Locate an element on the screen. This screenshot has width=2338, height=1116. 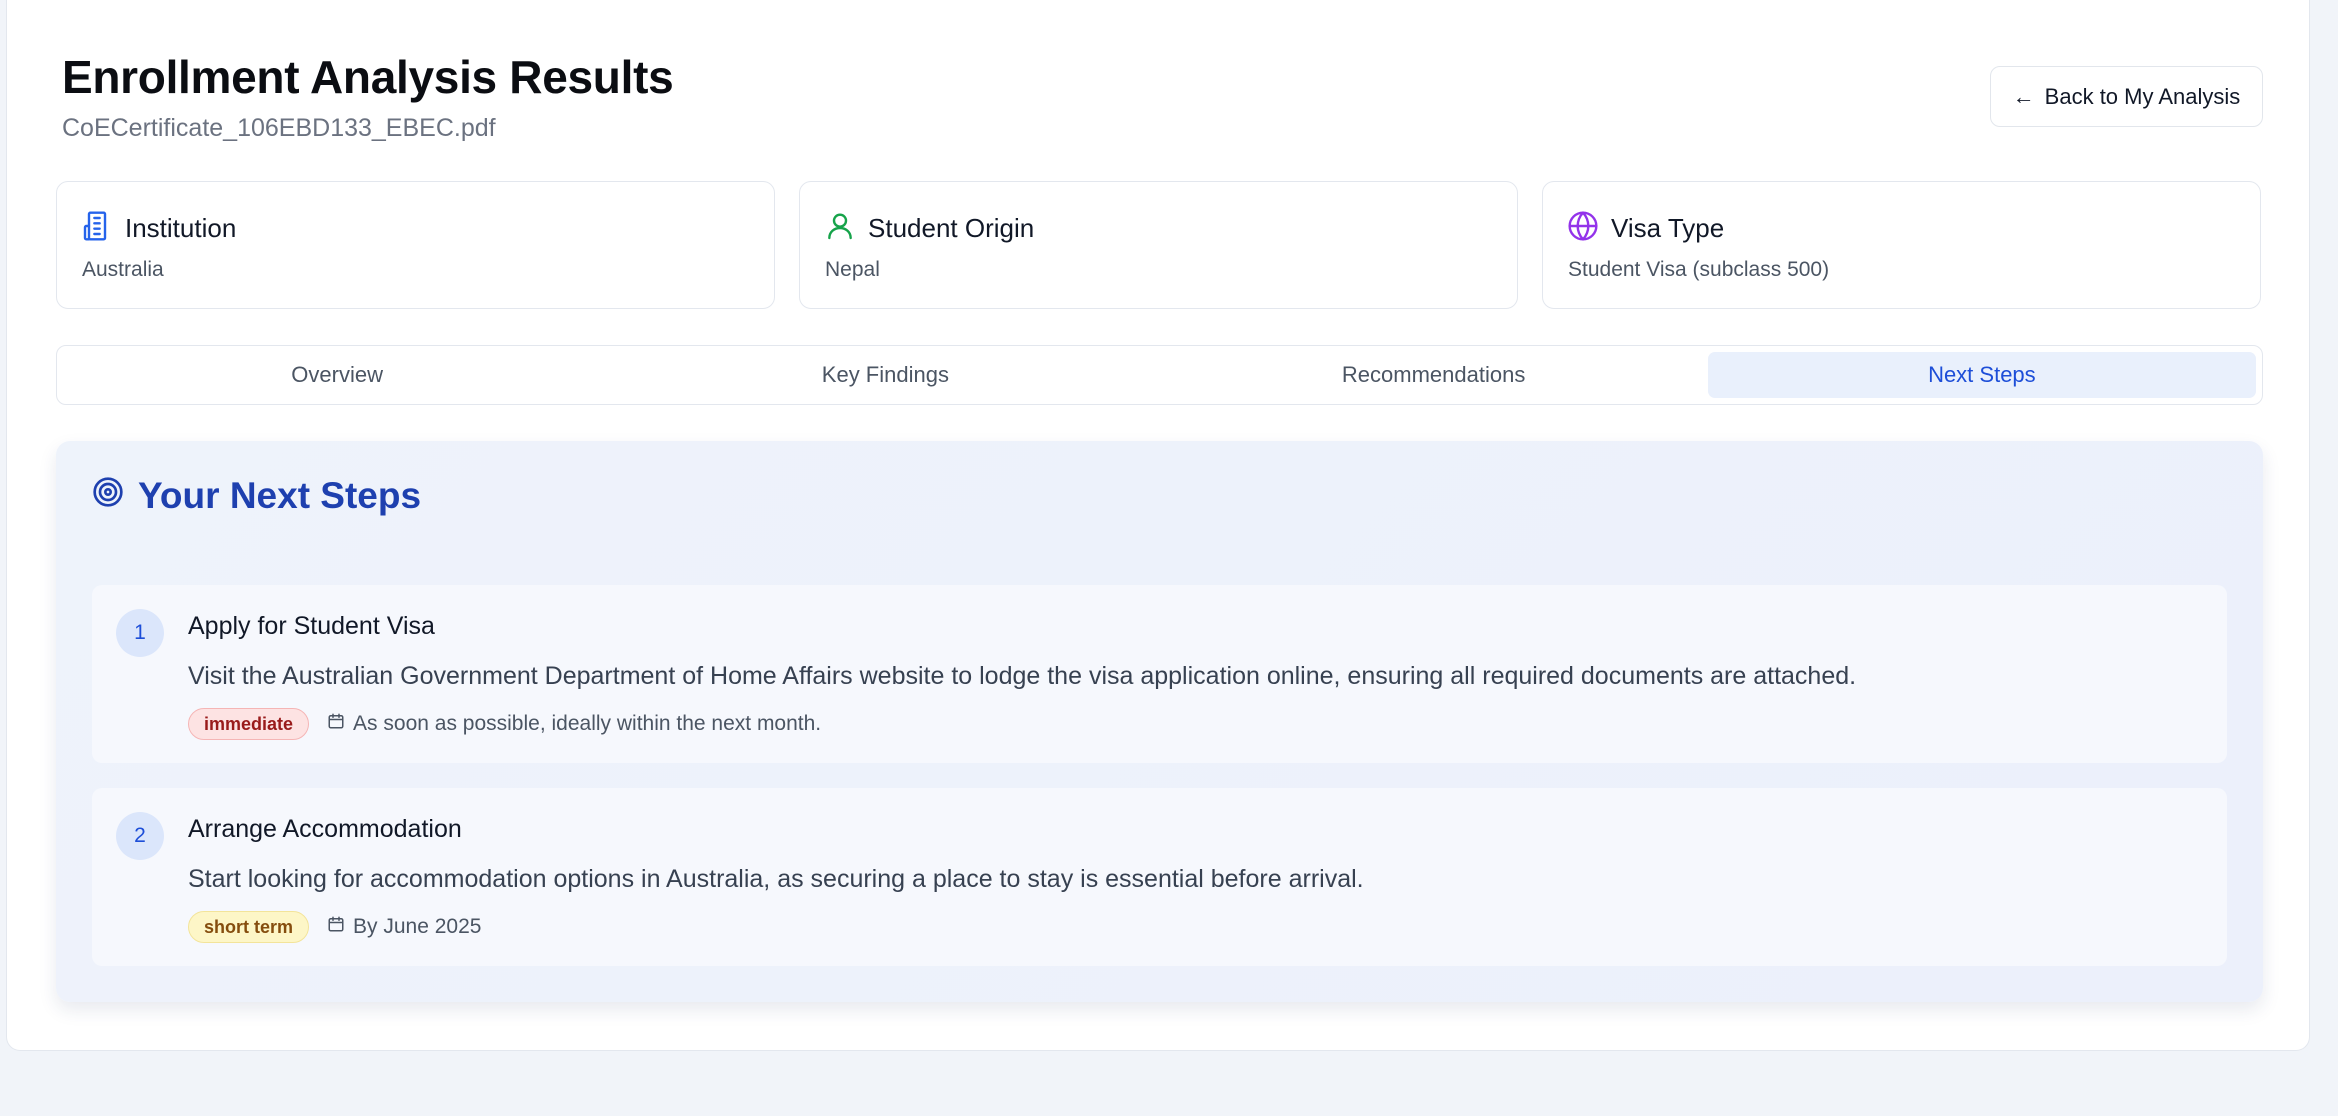
building-icon is located at coordinates (97, 228).